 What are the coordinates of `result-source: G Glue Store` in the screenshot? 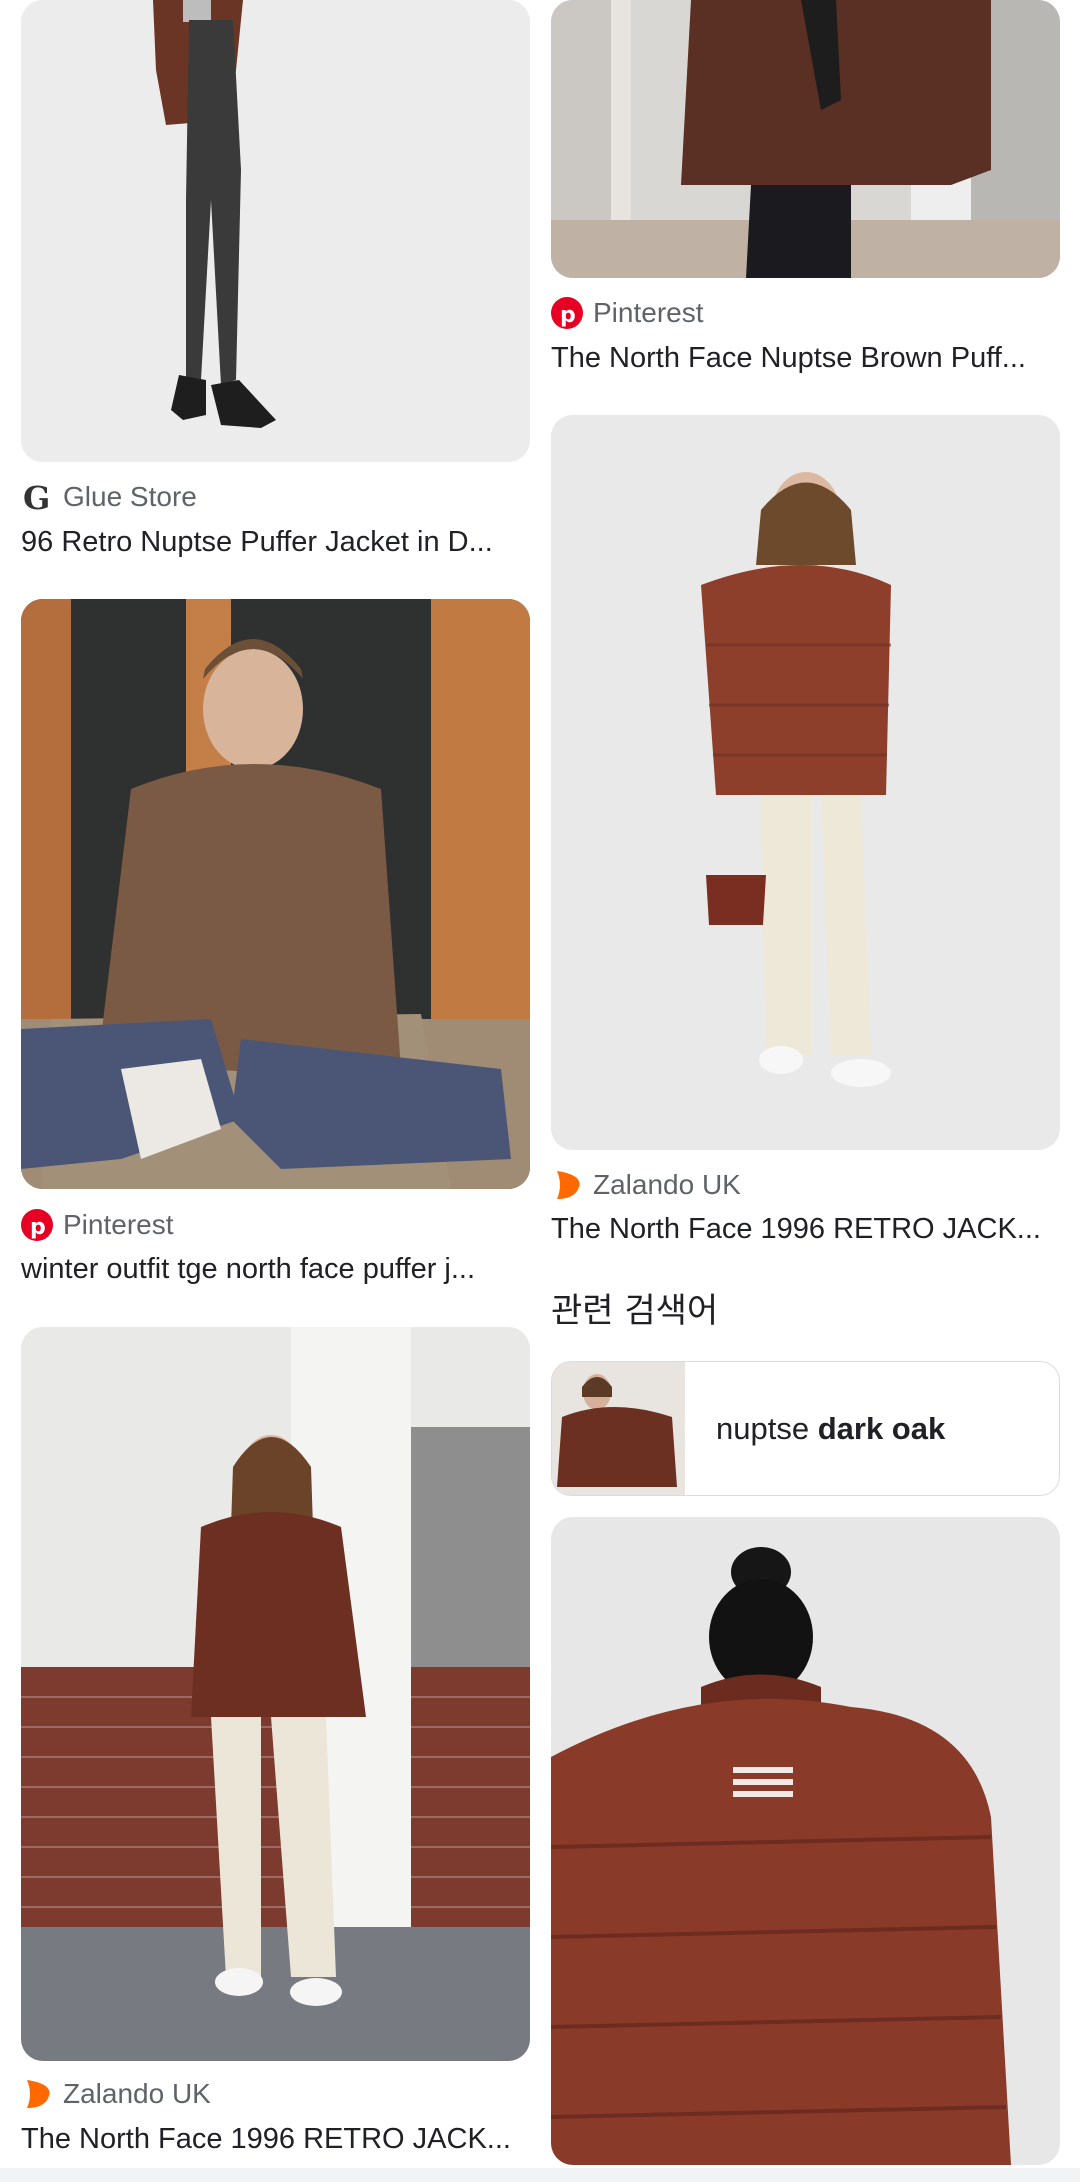 It's located at (109, 498).